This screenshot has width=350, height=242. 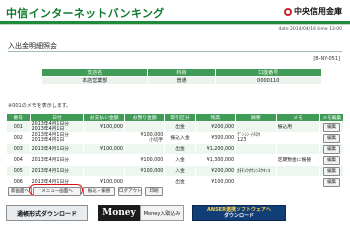 I want to click on col-account-number: 口座番号, so click(x=268, y=72).